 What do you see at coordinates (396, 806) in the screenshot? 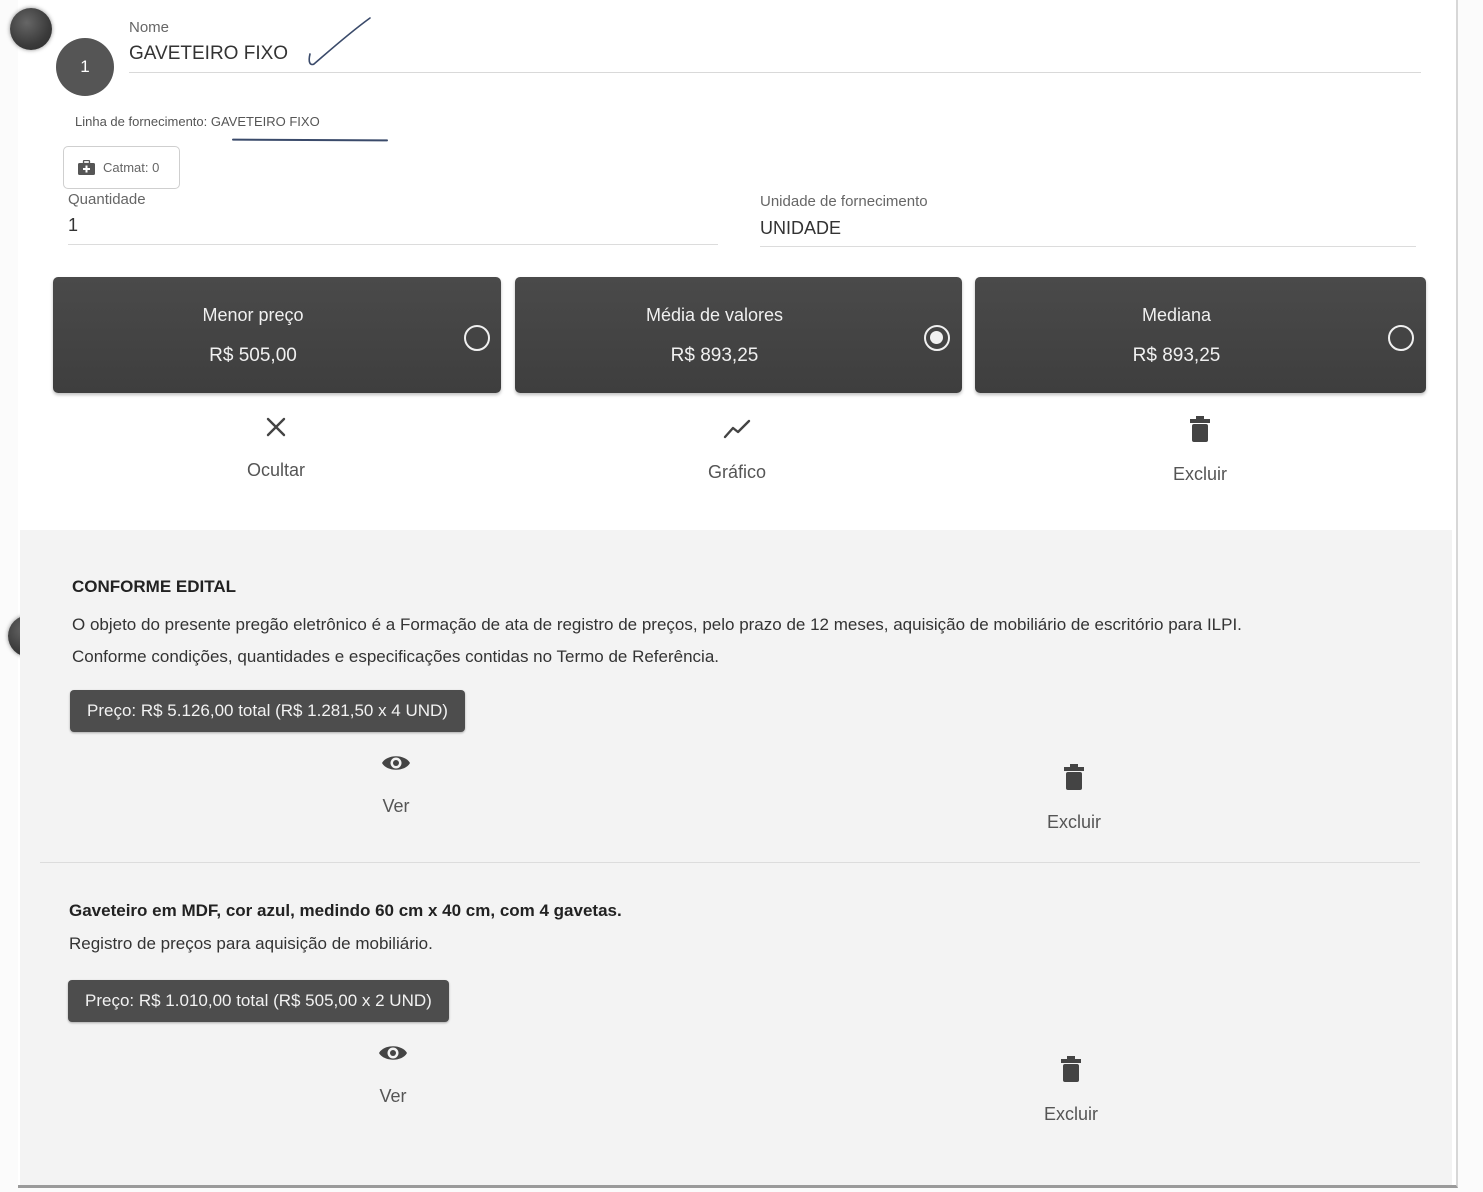
I see `quote-1-view-label: Ver` at bounding box center [396, 806].